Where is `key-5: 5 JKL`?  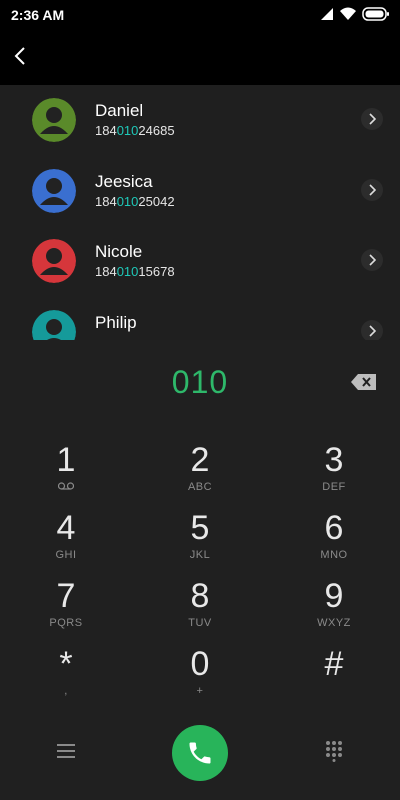 key-5: 5 JKL is located at coordinates (200, 538).